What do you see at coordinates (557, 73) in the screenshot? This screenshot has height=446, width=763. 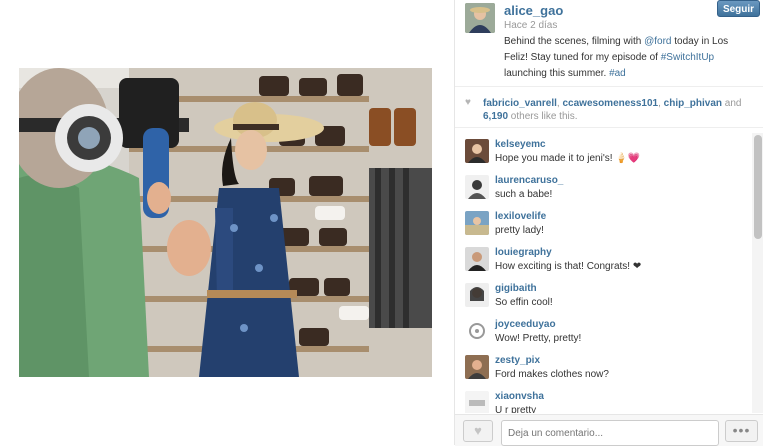 I see `caption-text: launching this summer.` at bounding box center [557, 73].